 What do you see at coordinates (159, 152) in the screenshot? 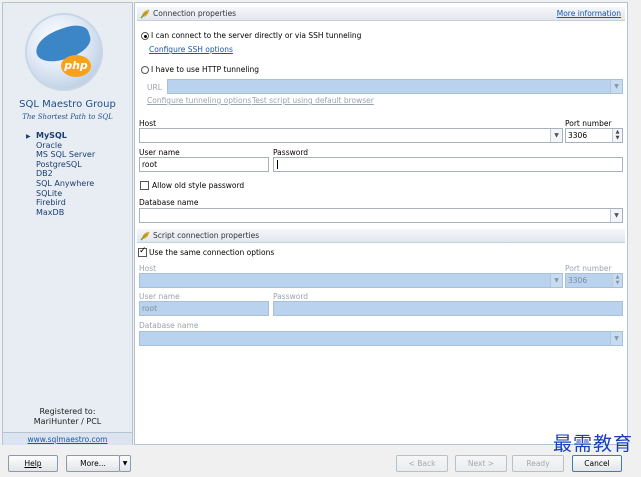
I see `user-name-label: User name` at bounding box center [159, 152].